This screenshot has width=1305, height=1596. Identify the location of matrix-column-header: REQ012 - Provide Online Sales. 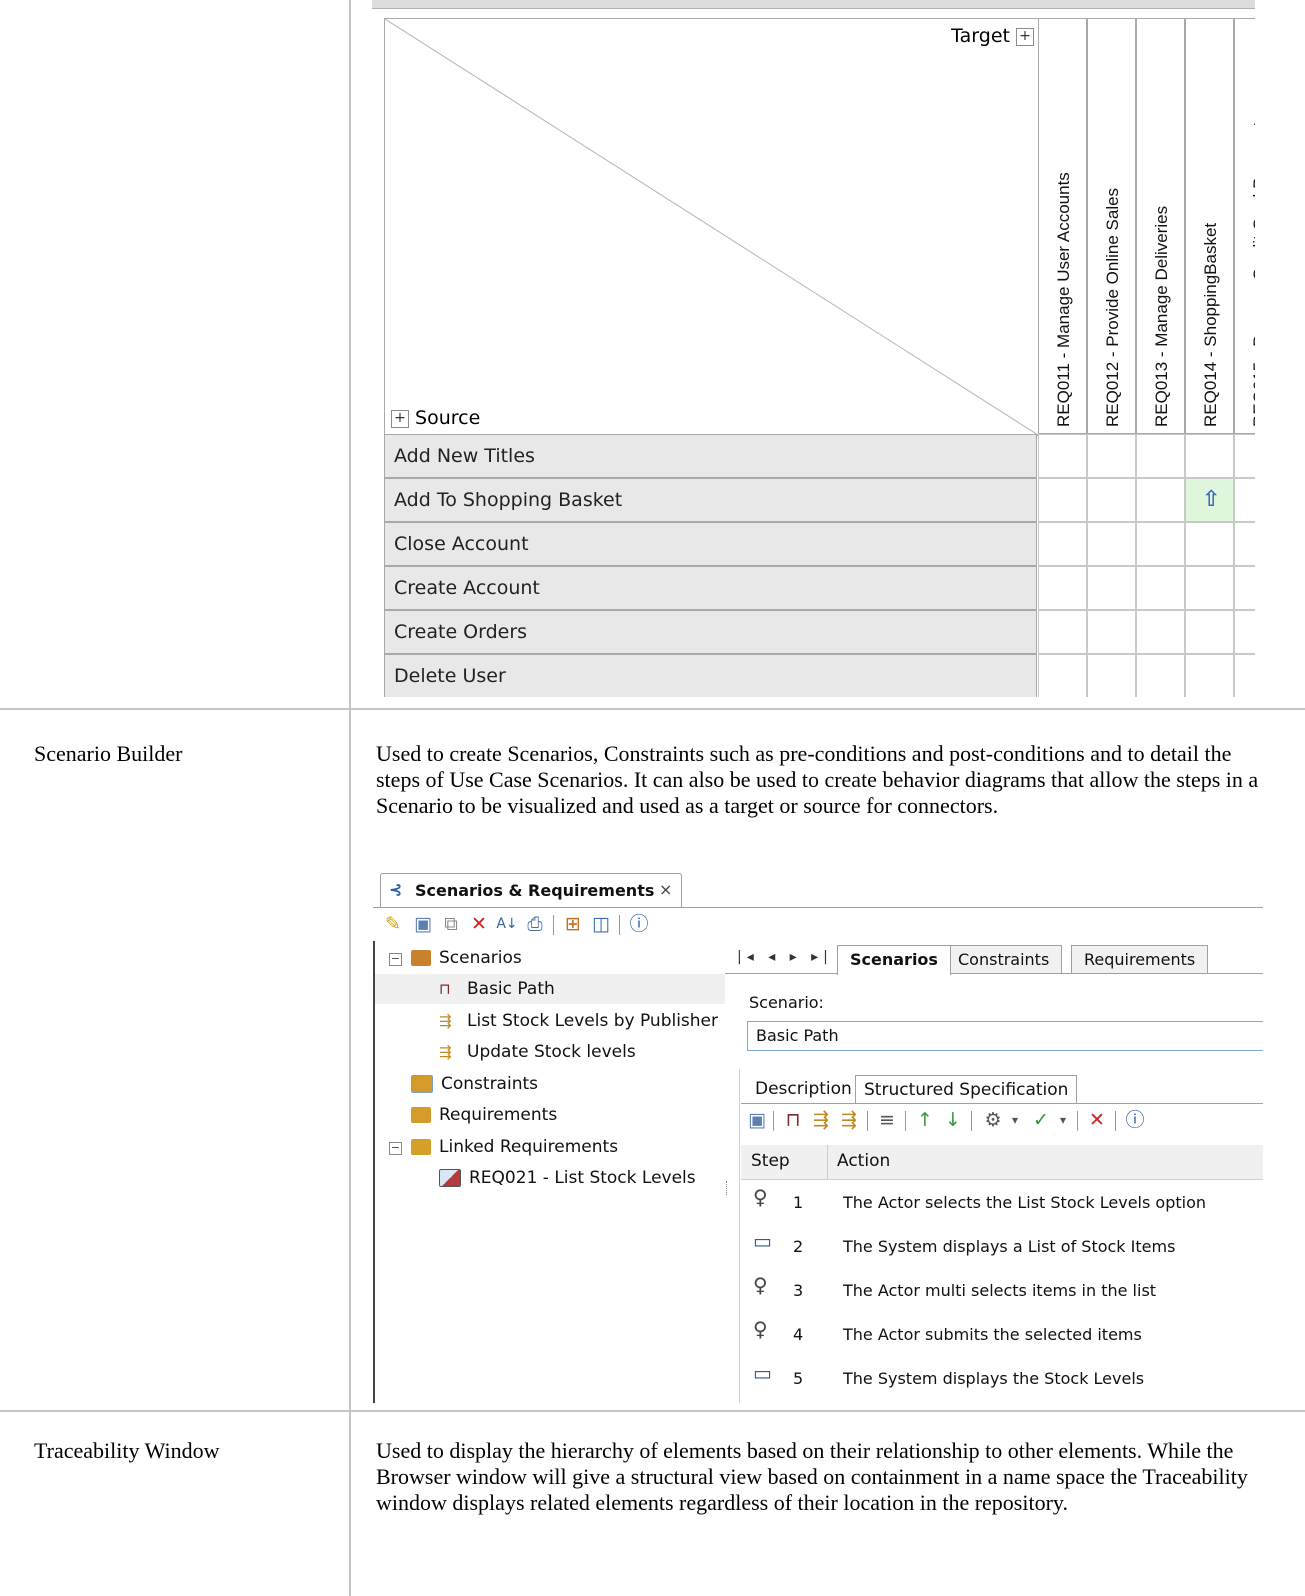
(1111, 226).